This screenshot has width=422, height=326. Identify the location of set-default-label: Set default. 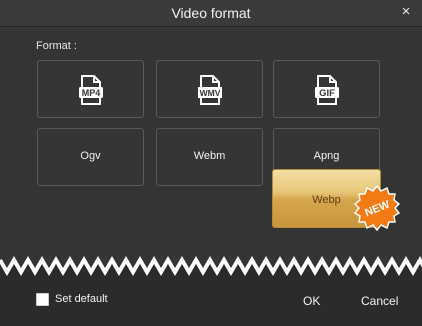
(81, 299).